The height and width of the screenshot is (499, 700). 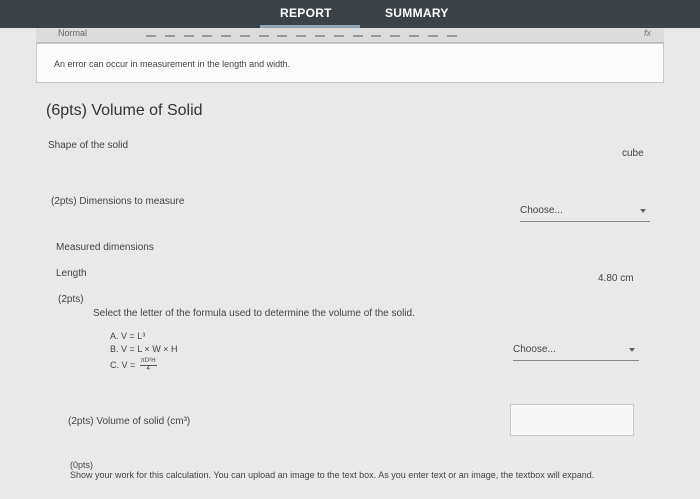 I want to click on align-right-icon, so click(x=282, y=33).